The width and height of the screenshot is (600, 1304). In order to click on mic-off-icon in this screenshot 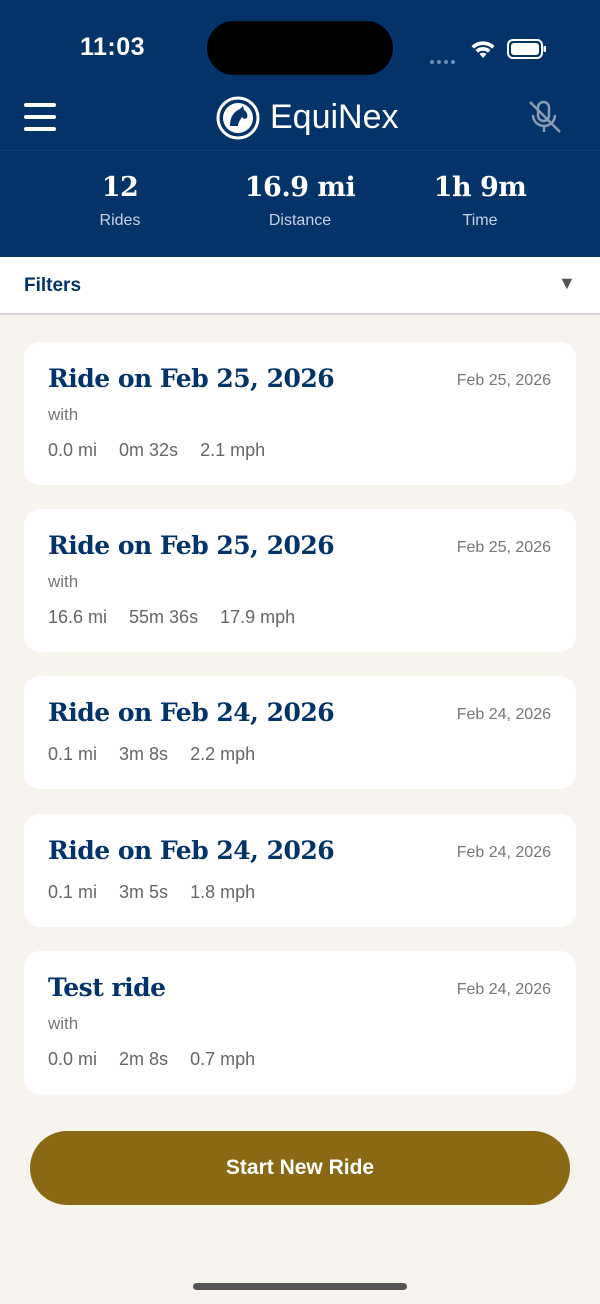, I will do `click(544, 117)`.